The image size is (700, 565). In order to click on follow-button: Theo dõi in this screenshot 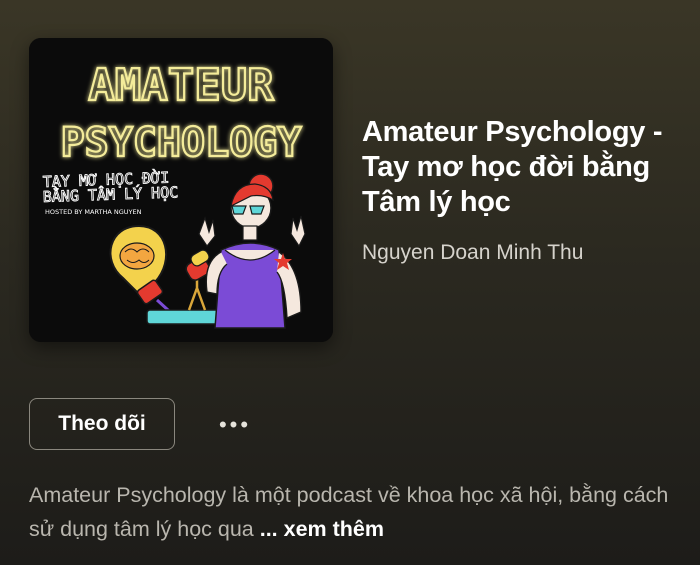, I will do `click(102, 424)`.